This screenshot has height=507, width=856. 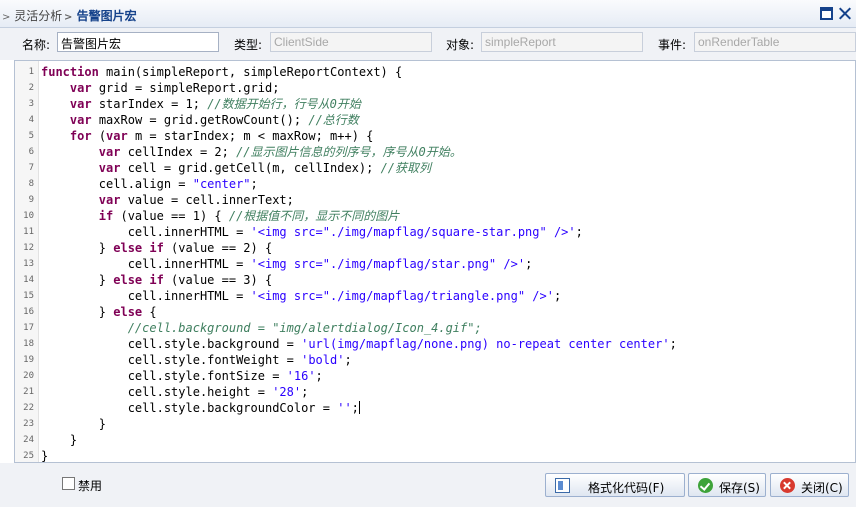 I want to click on code-line: 23 }, so click(x=435, y=424).